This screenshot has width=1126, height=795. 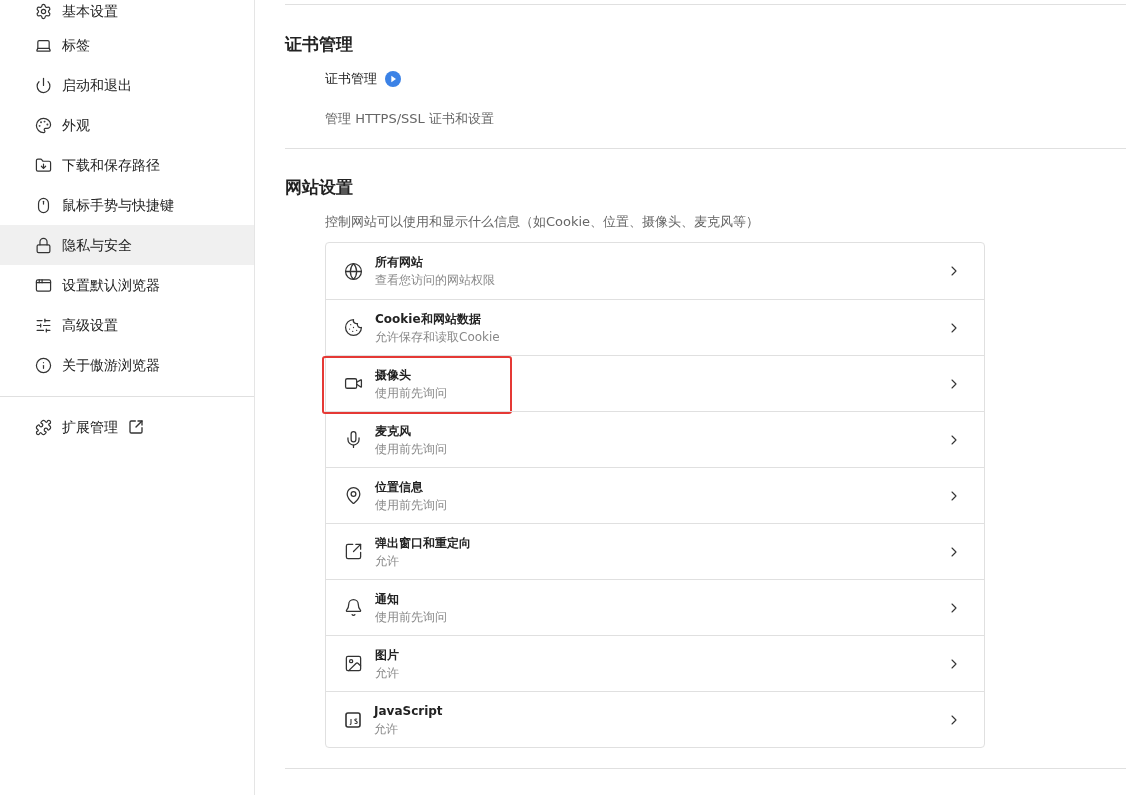 I want to click on settings-row: 麦克风 使用前先询问, so click(x=655, y=439).